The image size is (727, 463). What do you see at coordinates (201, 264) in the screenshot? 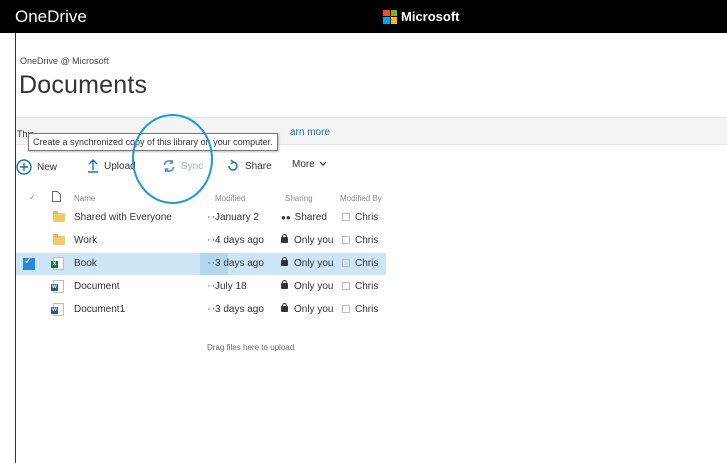
I see `file-row-selected: ✓ x Book ··· 3 days ago Only you Chris` at bounding box center [201, 264].